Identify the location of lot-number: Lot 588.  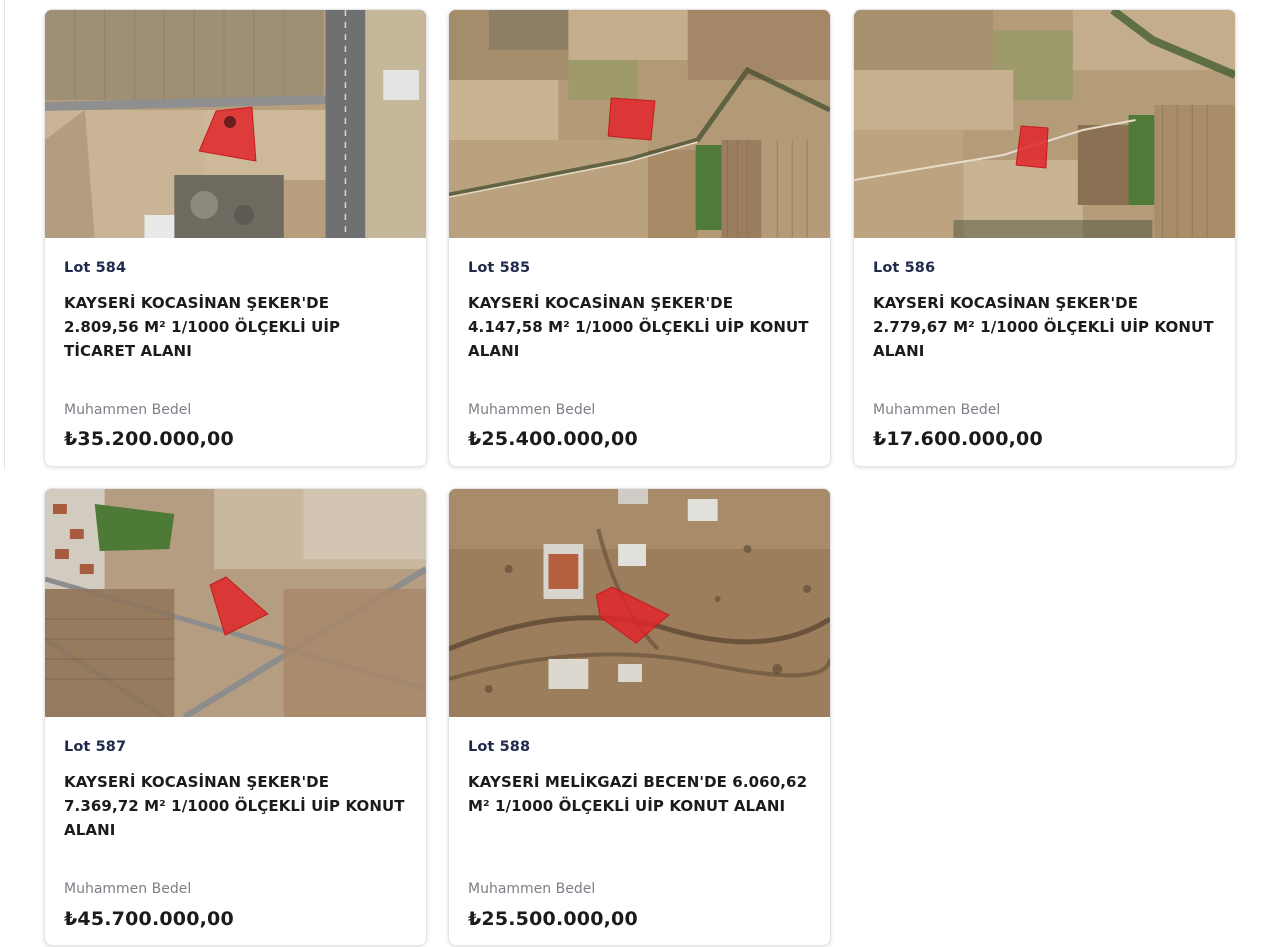
(499, 747).